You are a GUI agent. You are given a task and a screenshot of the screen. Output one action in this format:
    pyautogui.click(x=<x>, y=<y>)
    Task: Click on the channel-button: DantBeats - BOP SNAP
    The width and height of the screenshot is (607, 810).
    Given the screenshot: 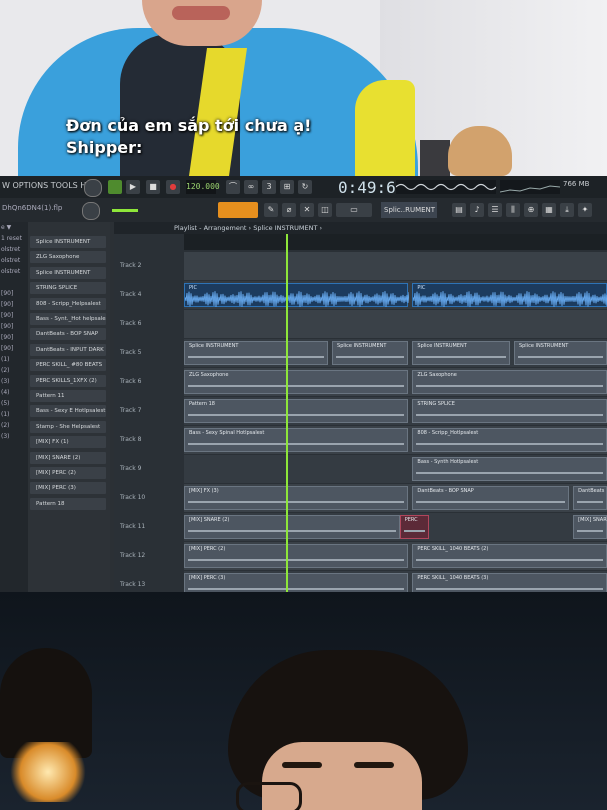 What is the action you would take?
    pyautogui.click(x=68, y=334)
    